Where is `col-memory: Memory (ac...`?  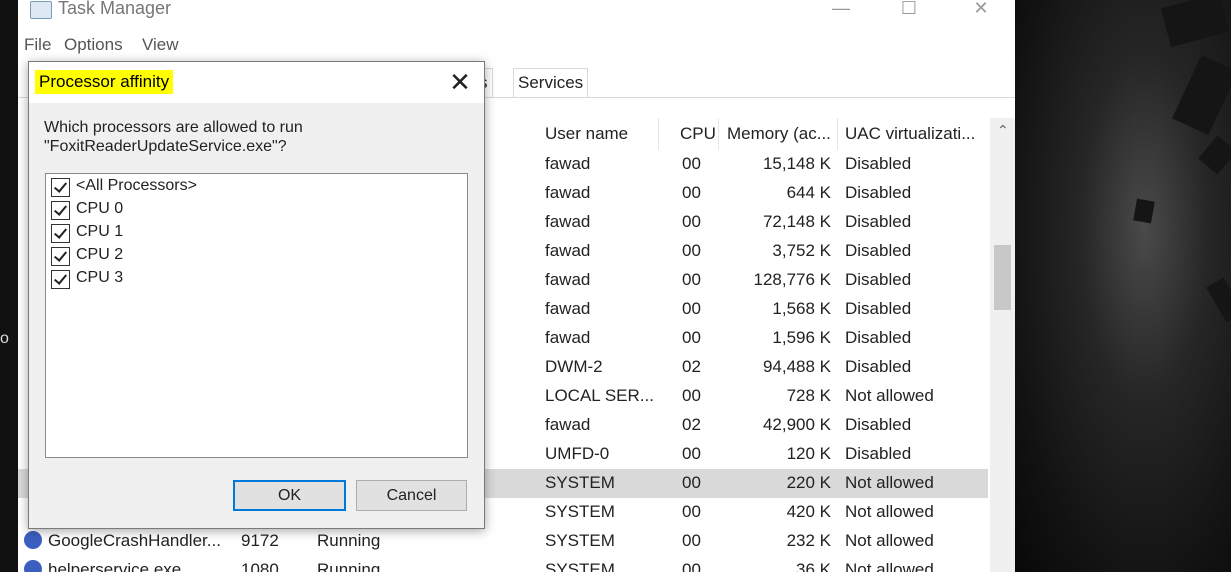 col-memory: Memory (ac... is located at coordinates (779, 134).